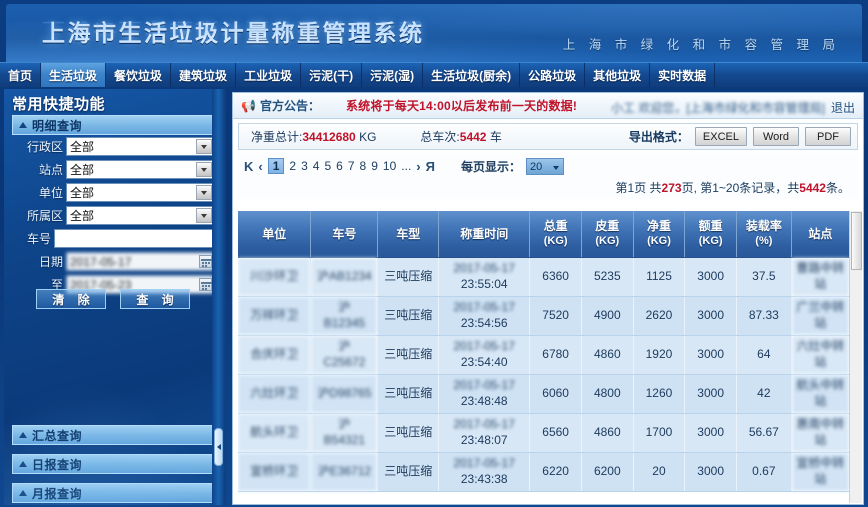 This screenshot has width=868, height=507. I want to click on form-field-row-3: 所属区 全部, so click(116, 215).